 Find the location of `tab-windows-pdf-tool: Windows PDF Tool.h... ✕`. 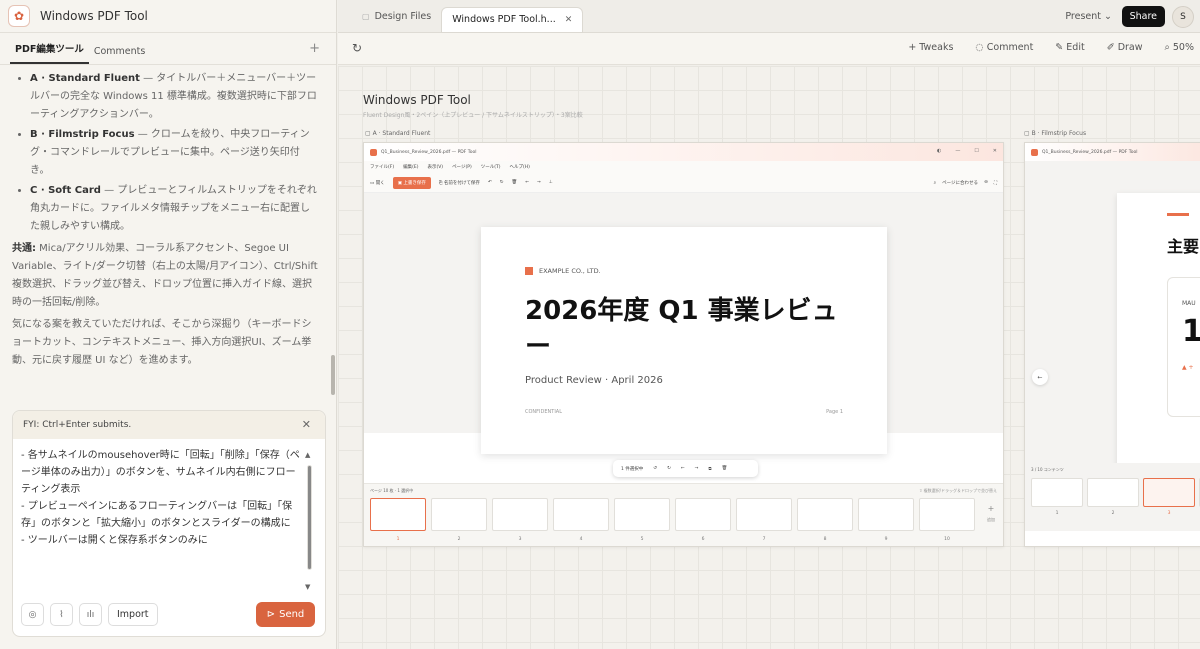

tab-windows-pdf-tool: Windows PDF Tool.h... ✕ is located at coordinates (512, 19).